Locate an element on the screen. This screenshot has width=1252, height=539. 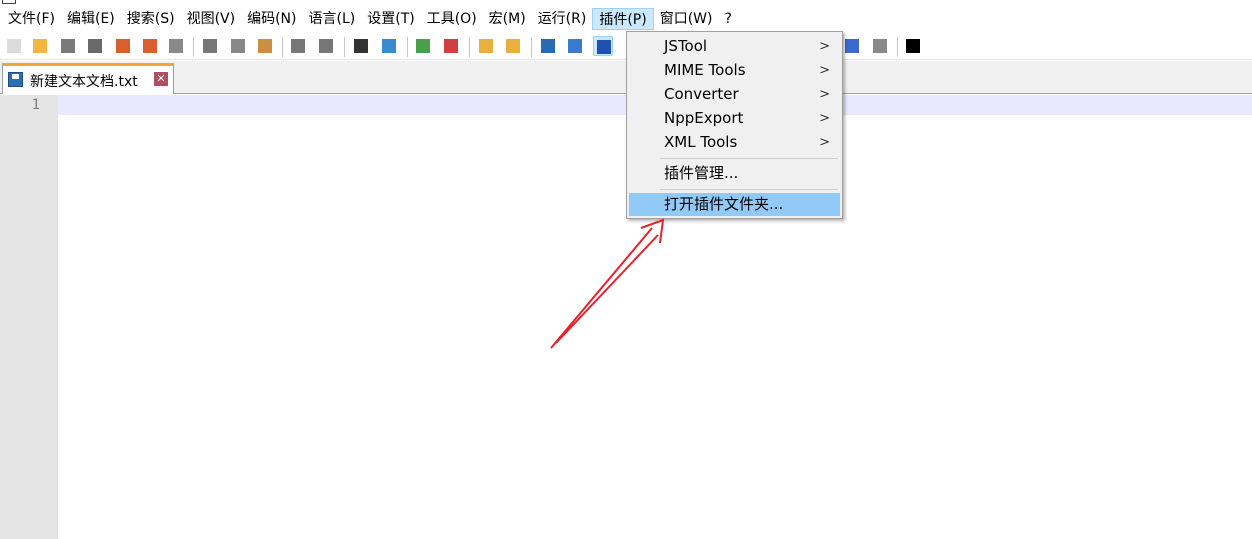
annotation-arrow-icon is located at coordinates (607, 283).